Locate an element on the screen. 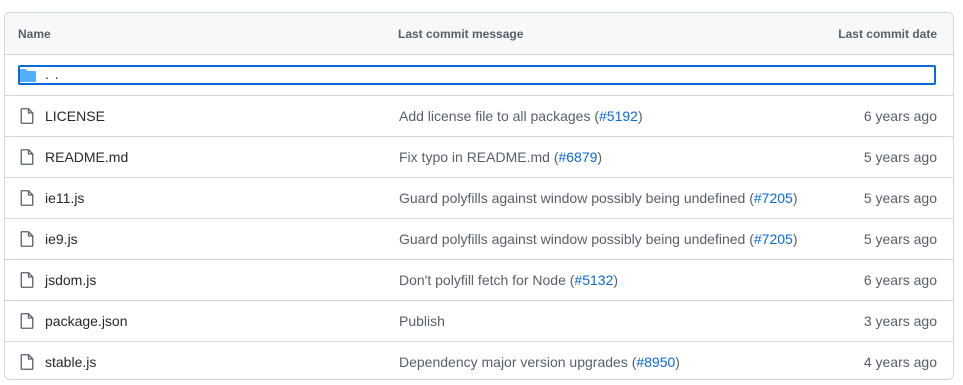  commit-message-text: Publish is located at coordinates (422, 321).